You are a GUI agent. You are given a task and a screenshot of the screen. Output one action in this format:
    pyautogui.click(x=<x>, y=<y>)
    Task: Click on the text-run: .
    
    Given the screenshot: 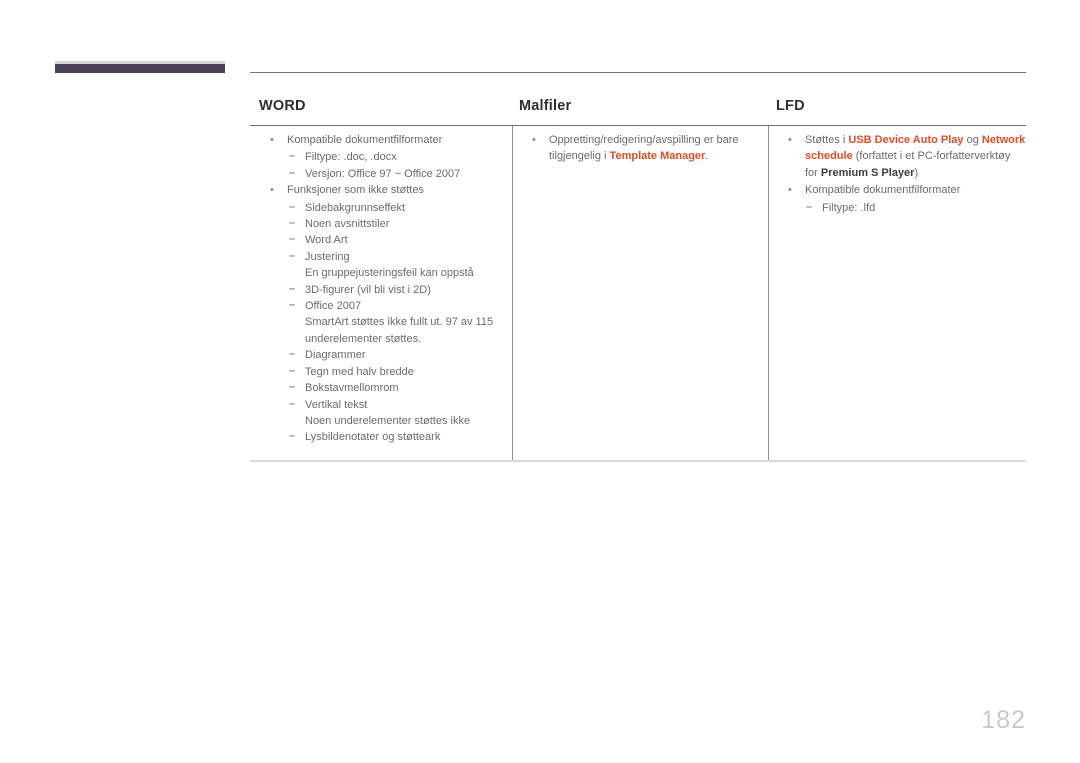 What is the action you would take?
    pyautogui.click(x=707, y=156)
    